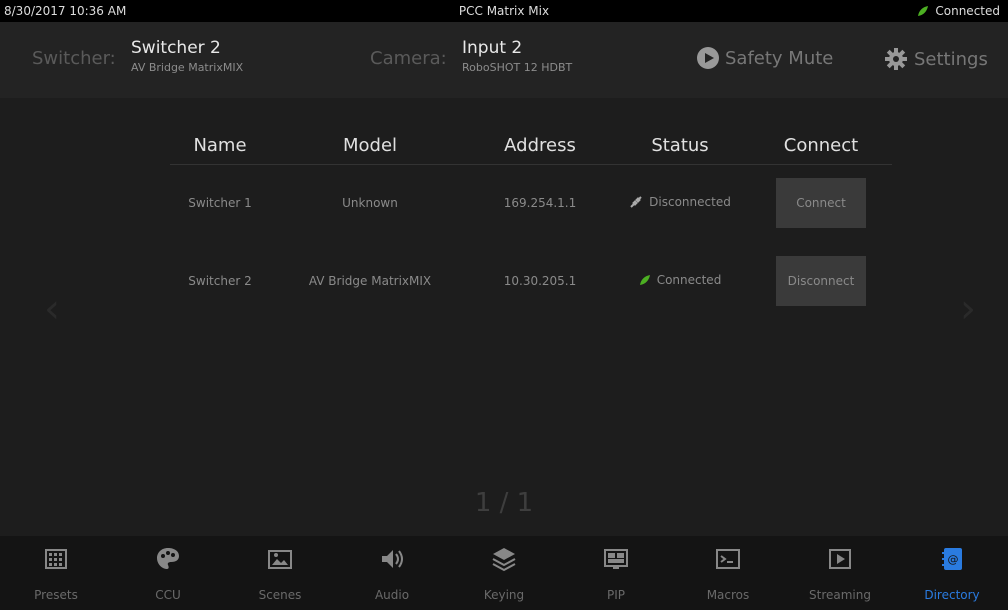 Image resolution: width=1008 pixels, height=610 pixels. I want to click on directory-icon: @, so click(952, 559).